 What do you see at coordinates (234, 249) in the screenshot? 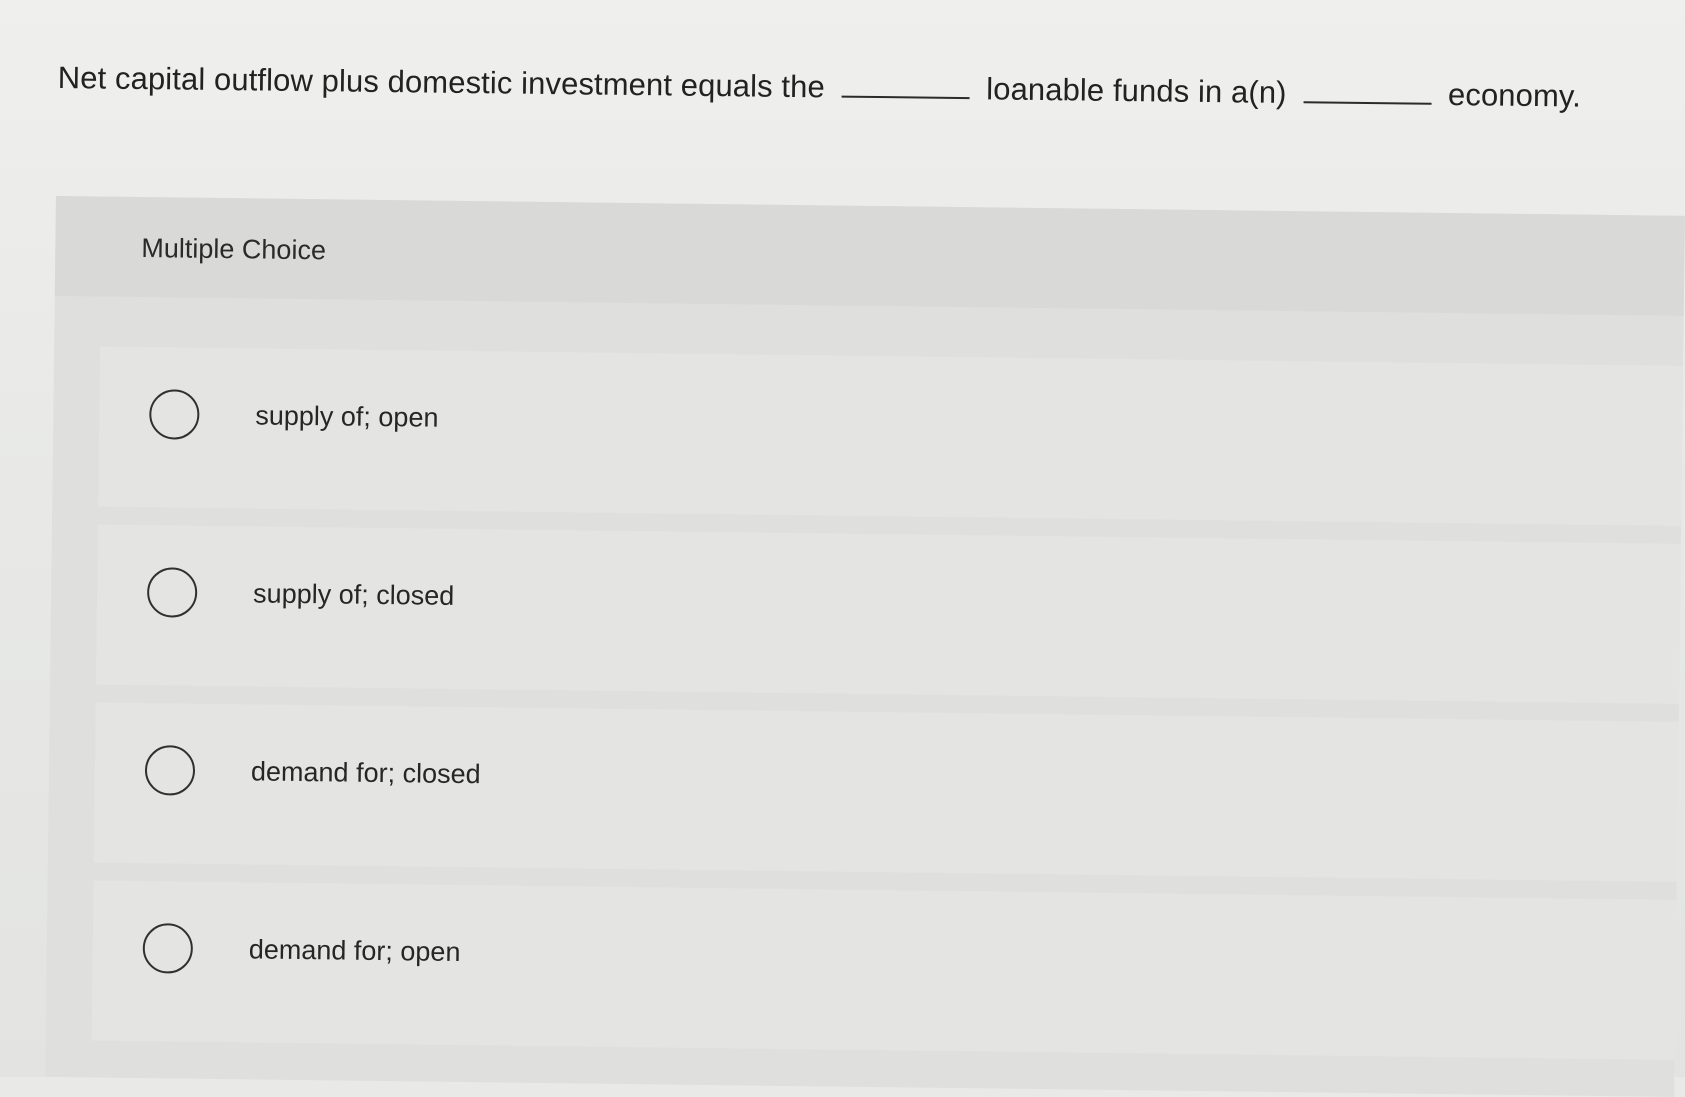
I see `panel-title: Multiple Choice` at bounding box center [234, 249].